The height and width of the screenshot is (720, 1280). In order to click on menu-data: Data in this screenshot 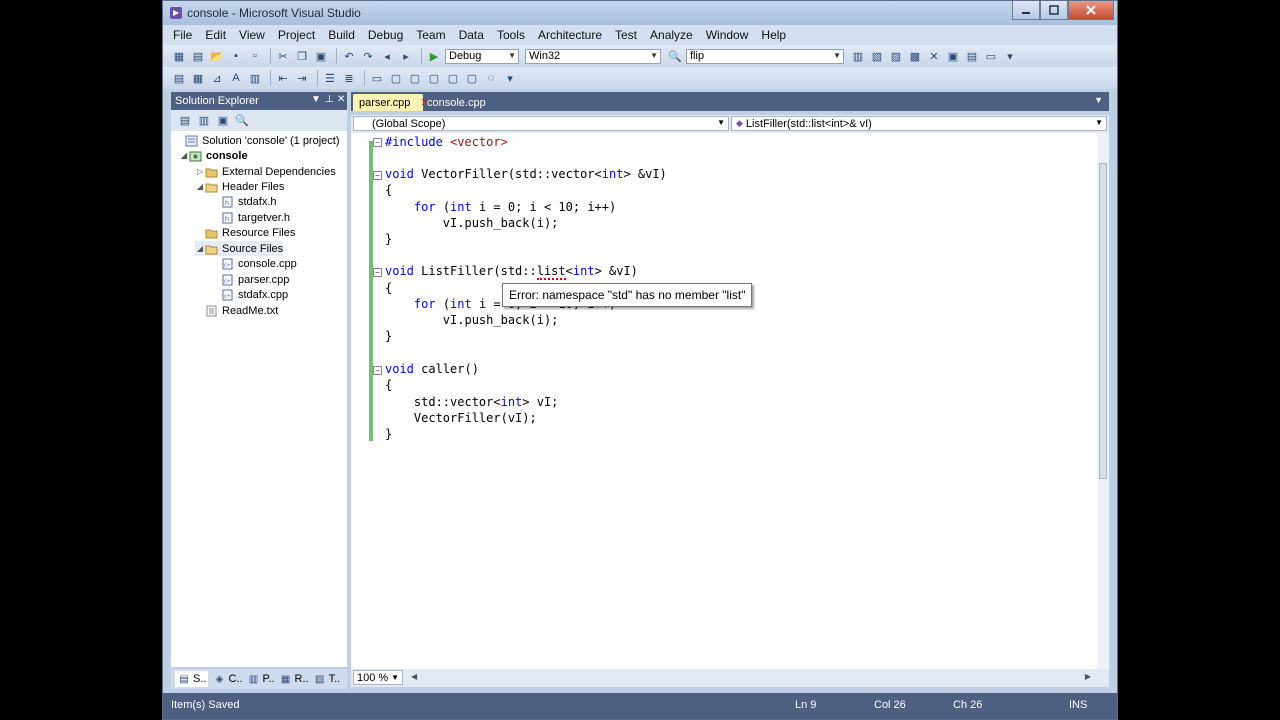, I will do `click(472, 35)`.